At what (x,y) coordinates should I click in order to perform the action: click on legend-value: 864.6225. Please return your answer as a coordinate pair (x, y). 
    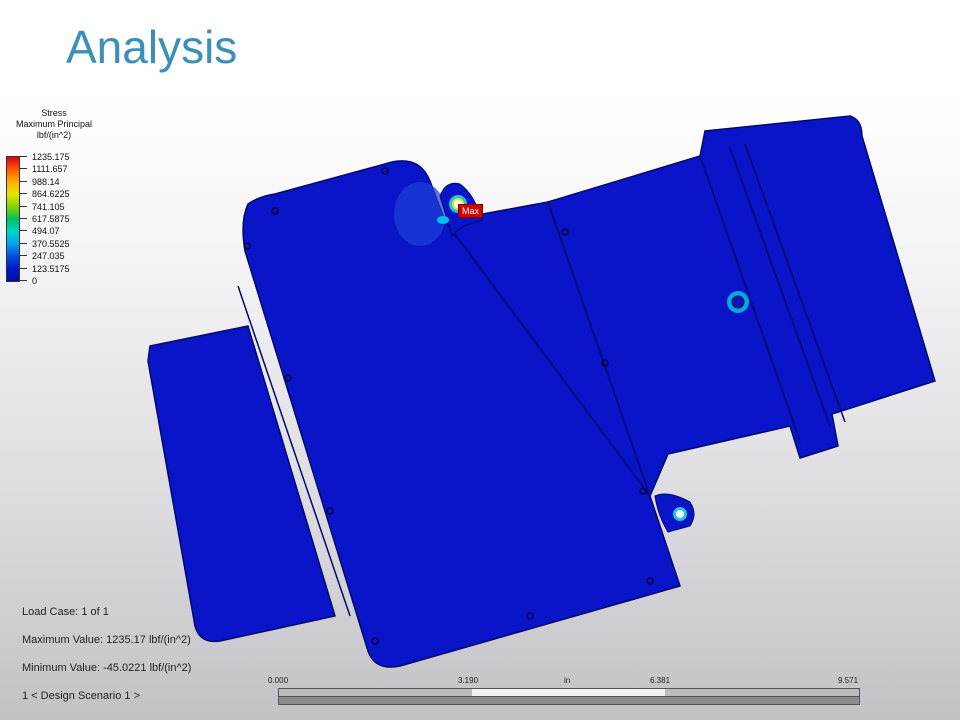
    Looking at the image, I should click on (51, 194).